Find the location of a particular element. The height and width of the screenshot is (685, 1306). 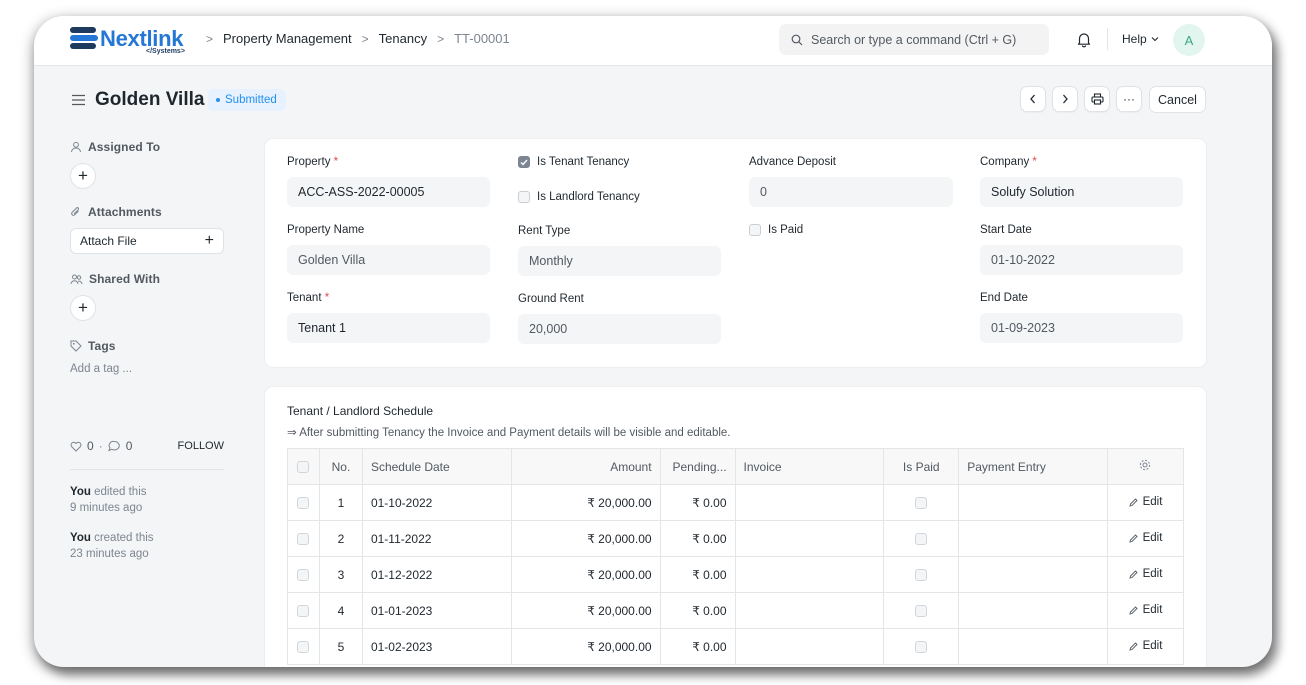

logo-subtext: </Systems> is located at coordinates (165, 51).